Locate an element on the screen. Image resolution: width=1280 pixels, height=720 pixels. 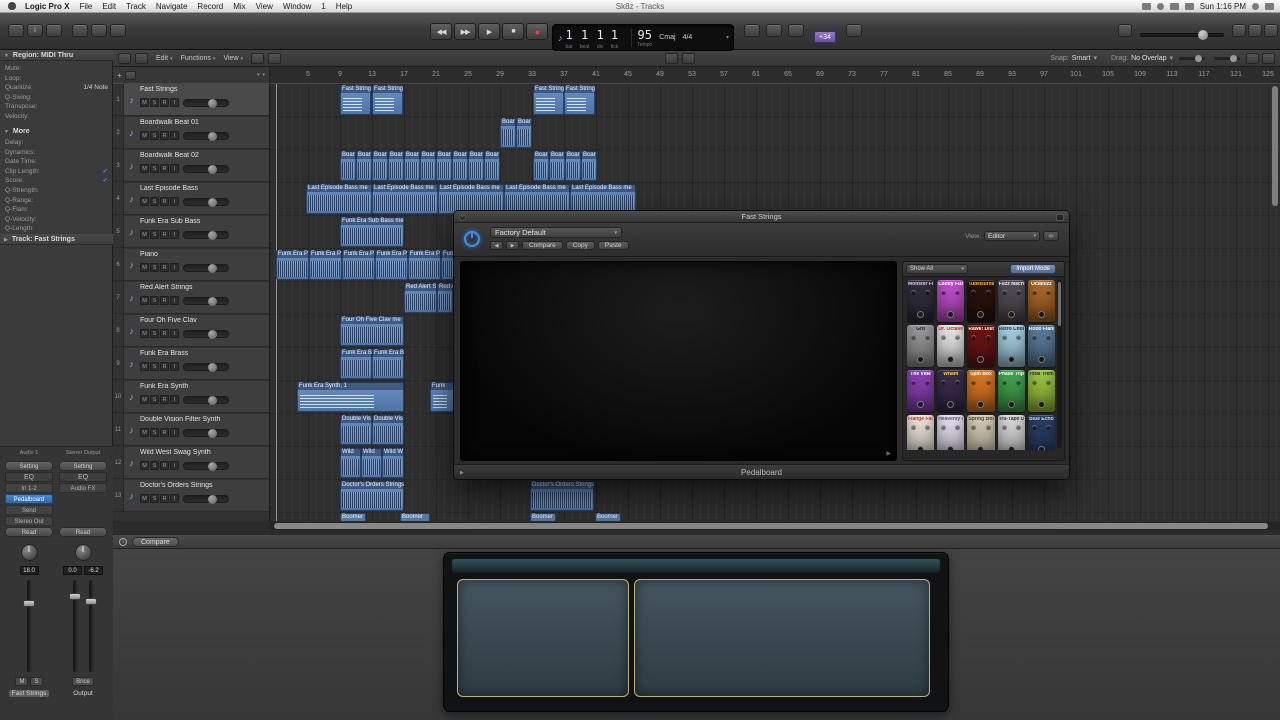
lcd-position-tick: 1 tick is located at coordinates (615, 38).